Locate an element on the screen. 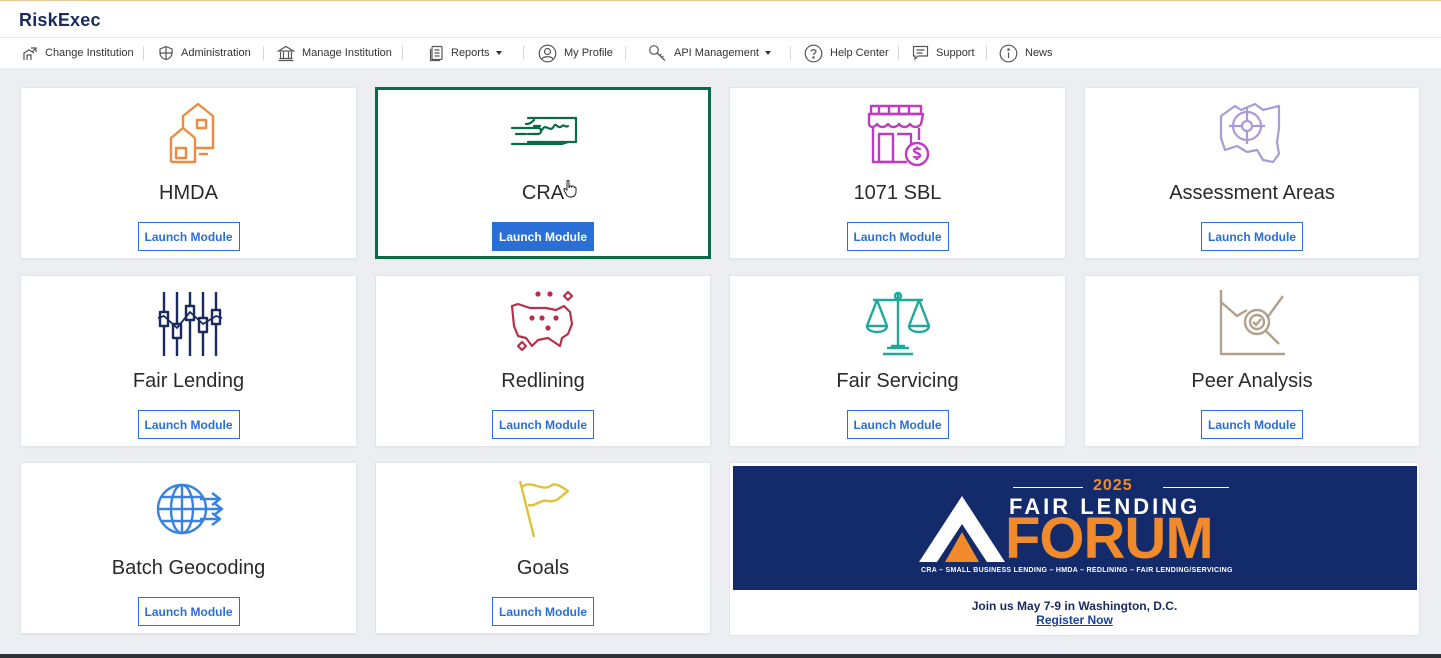  nav-label: News is located at coordinates (1039, 53).